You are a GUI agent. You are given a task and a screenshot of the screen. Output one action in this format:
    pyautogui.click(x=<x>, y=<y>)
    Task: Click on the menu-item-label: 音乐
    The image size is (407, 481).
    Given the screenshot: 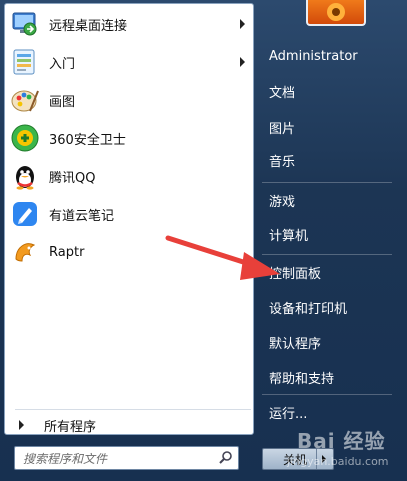 What is the action you would take?
    pyautogui.click(x=282, y=162)
    